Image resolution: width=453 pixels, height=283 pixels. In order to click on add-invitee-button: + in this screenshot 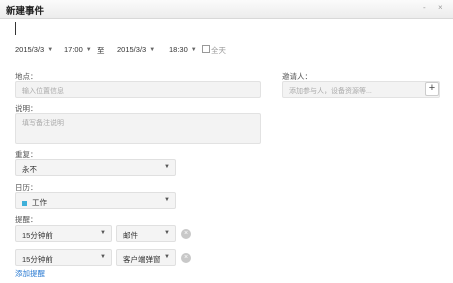, I will do `click(432, 89)`.